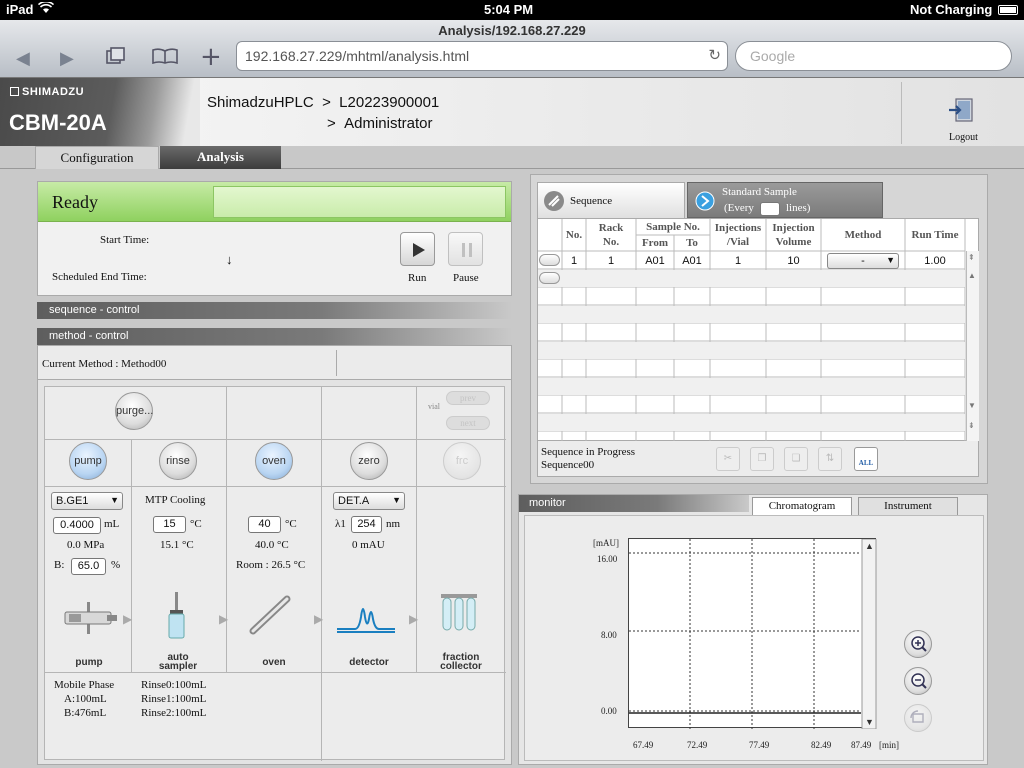 The height and width of the screenshot is (768, 1024). What do you see at coordinates (908, 506) in the screenshot?
I see `tab-instrument: Instrument` at bounding box center [908, 506].